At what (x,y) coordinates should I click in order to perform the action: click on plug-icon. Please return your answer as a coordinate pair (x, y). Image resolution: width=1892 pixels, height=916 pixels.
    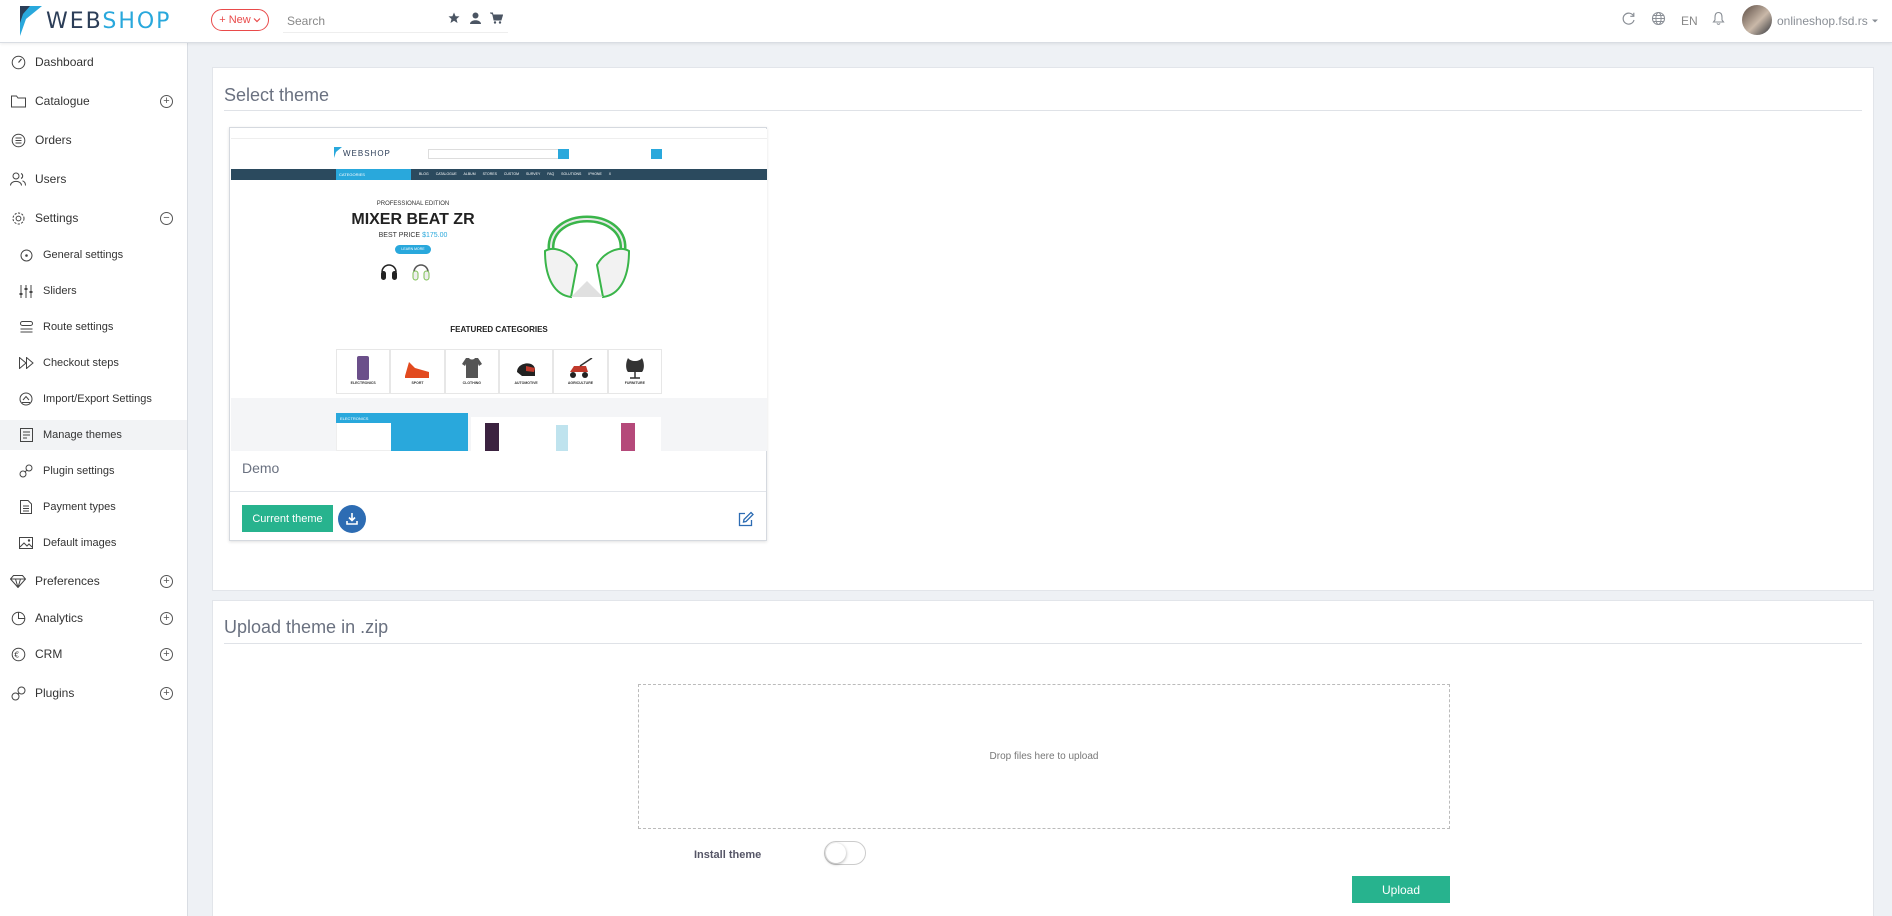
    Looking at the image, I should click on (18, 693).